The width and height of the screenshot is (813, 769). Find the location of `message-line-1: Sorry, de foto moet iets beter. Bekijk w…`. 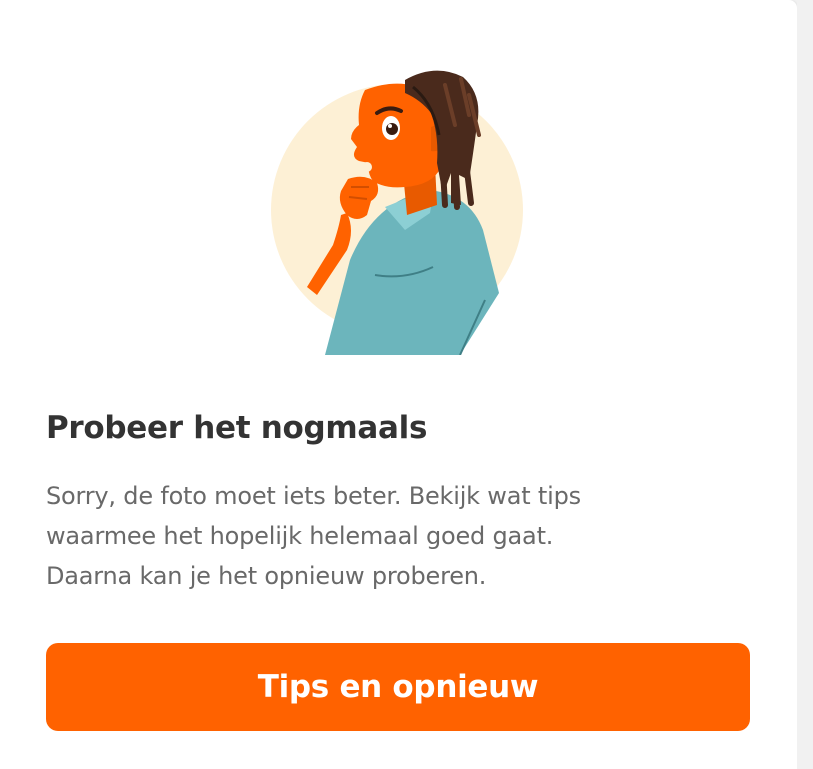

message-line-1: Sorry, de foto moet iets beter. Bekijk w… is located at coordinates (313, 496).